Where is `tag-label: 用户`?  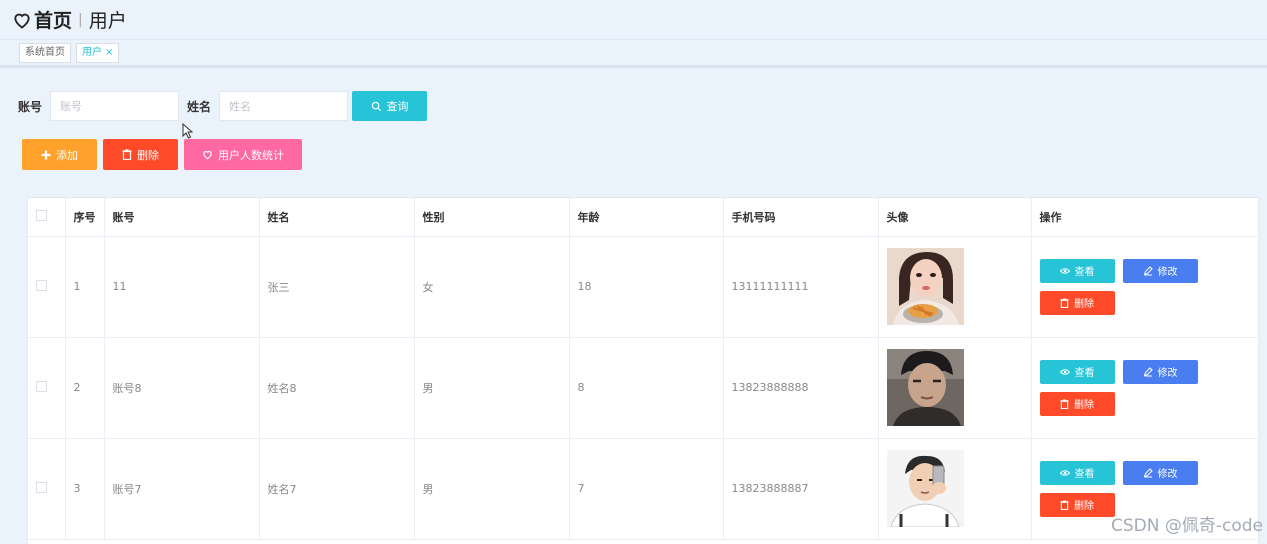
tag-label: 用户 is located at coordinates (92, 52).